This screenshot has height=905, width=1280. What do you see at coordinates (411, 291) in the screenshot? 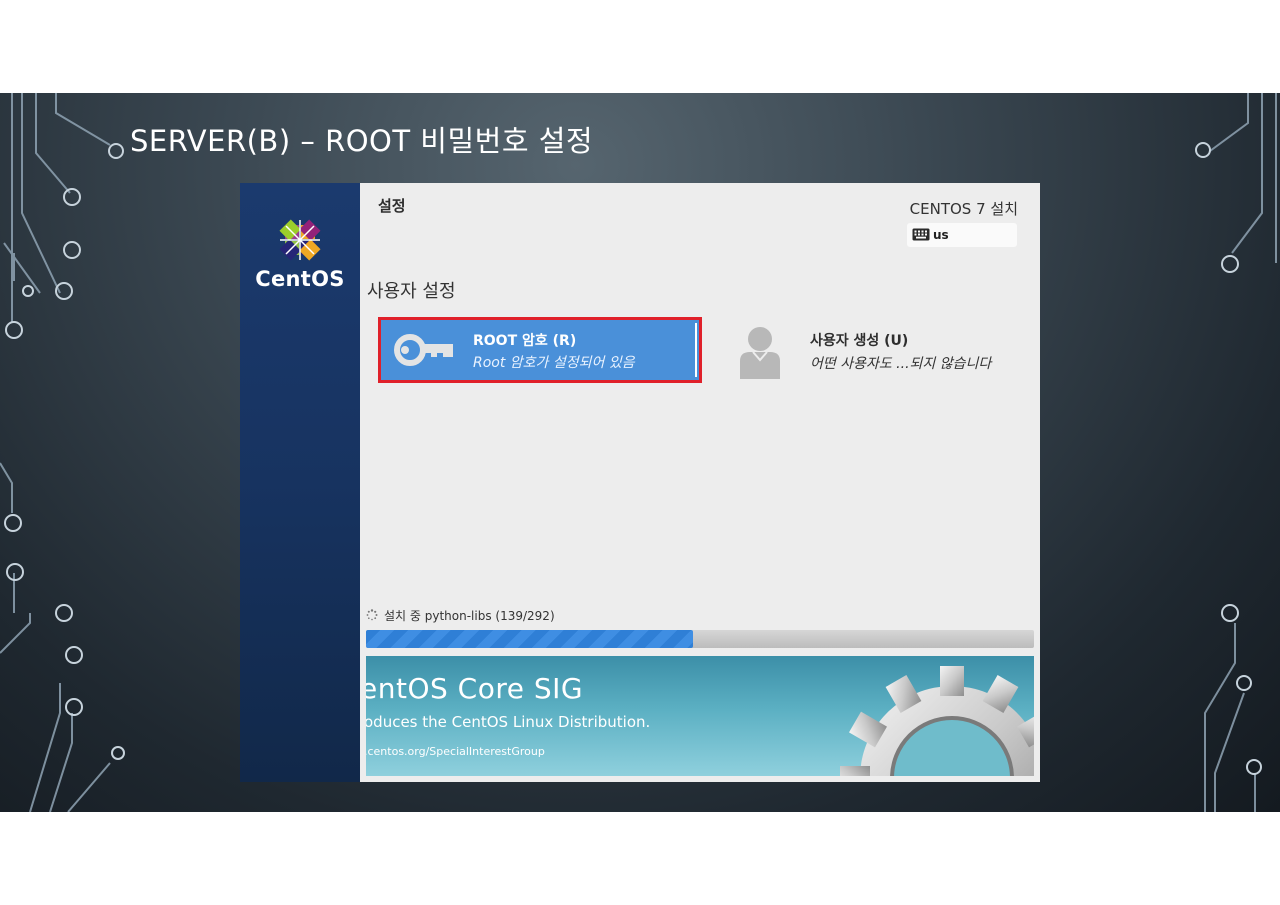
I see `section-title: 사용자 설정` at bounding box center [411, 291].